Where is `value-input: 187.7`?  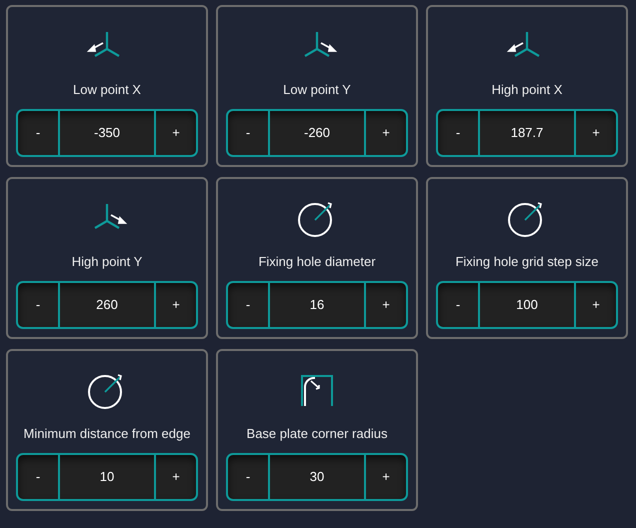 value-input: 187.7 is located at coordinates (527, 132).